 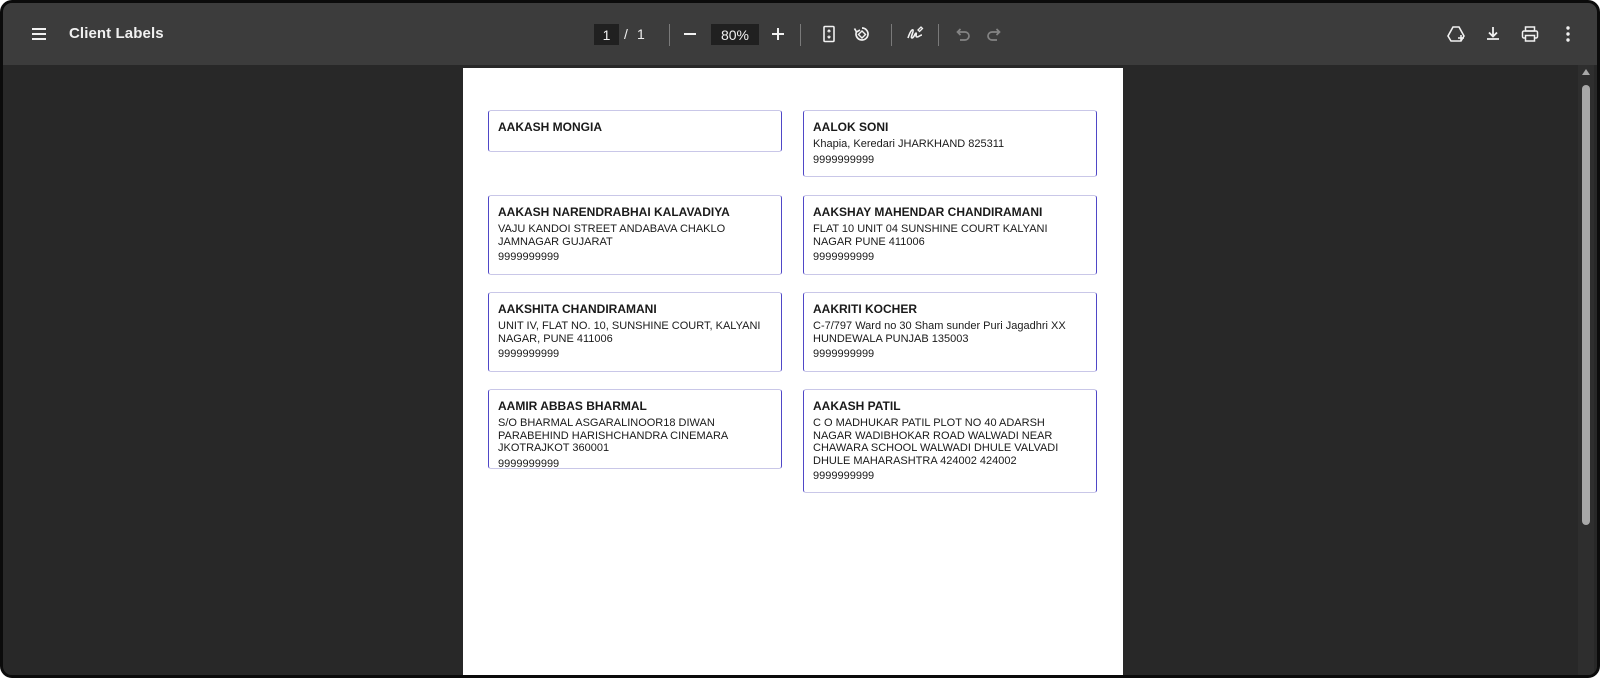 What do you see at coordinates (928, 212) in the screenshot?
I see `label-name: AAKSHAY MAHENDAR CHANDIRAMANI` at bounding box center [928, 212].